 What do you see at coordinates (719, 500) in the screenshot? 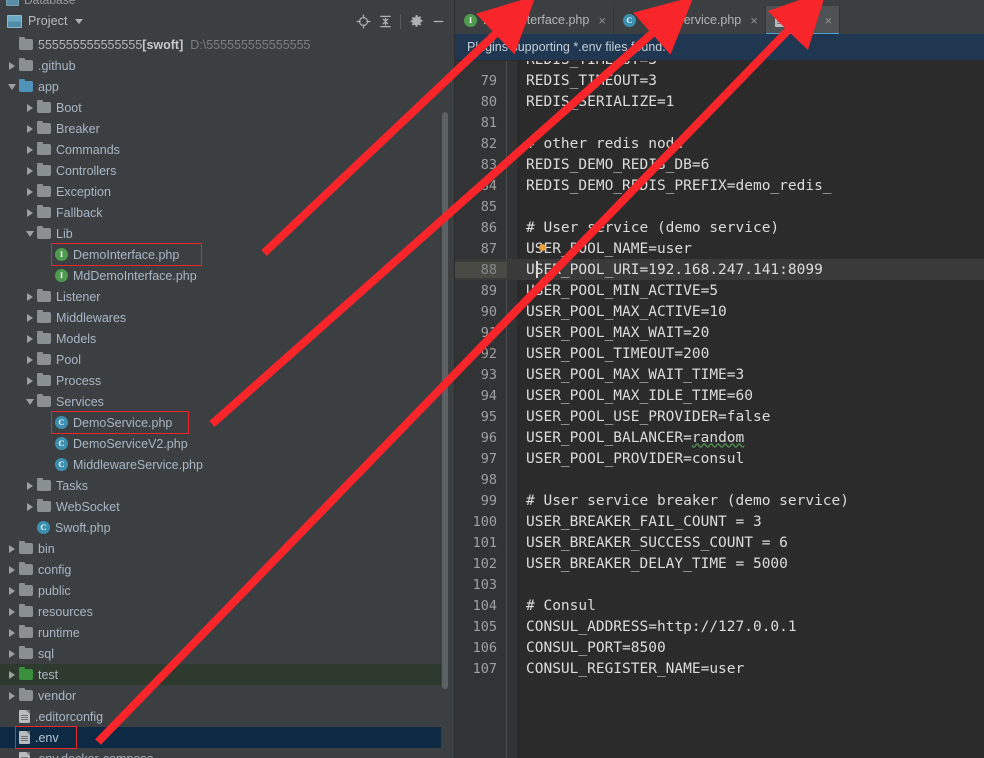
I see `code-line: 99 # User service breaker (demo service)` at bounding box center [719, 500].